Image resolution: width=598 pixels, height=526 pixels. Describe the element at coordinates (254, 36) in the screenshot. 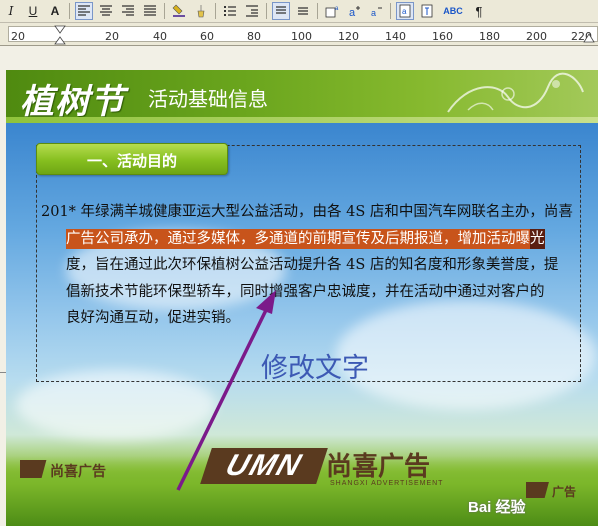

I see `ruler-label: 80` at that location.